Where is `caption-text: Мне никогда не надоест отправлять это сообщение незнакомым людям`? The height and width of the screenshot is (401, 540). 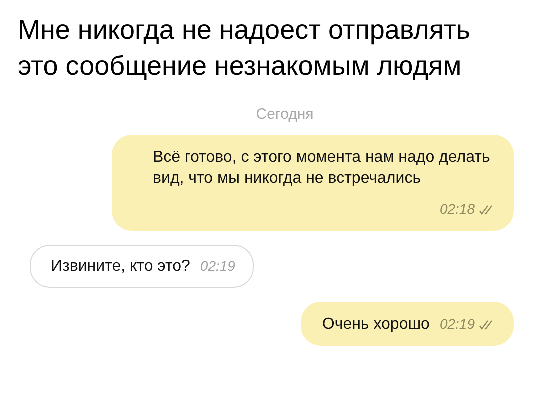 caption-text: Мне никогда не надоест отправлять это сообщение незнакомым людям is located at coordinates (245, 48).